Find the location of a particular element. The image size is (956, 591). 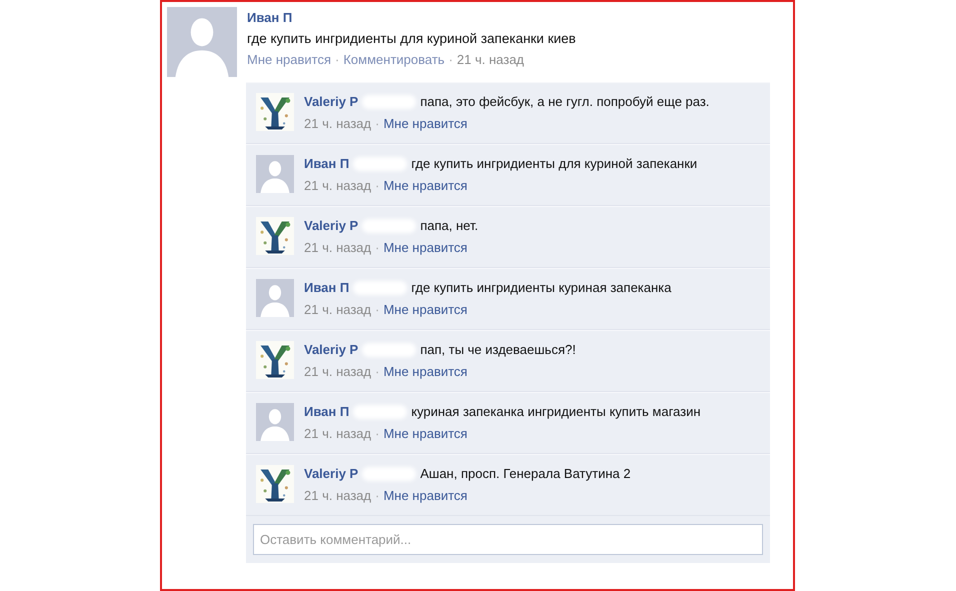

action-link: Мне нравится is located at coordinates (289, 59).